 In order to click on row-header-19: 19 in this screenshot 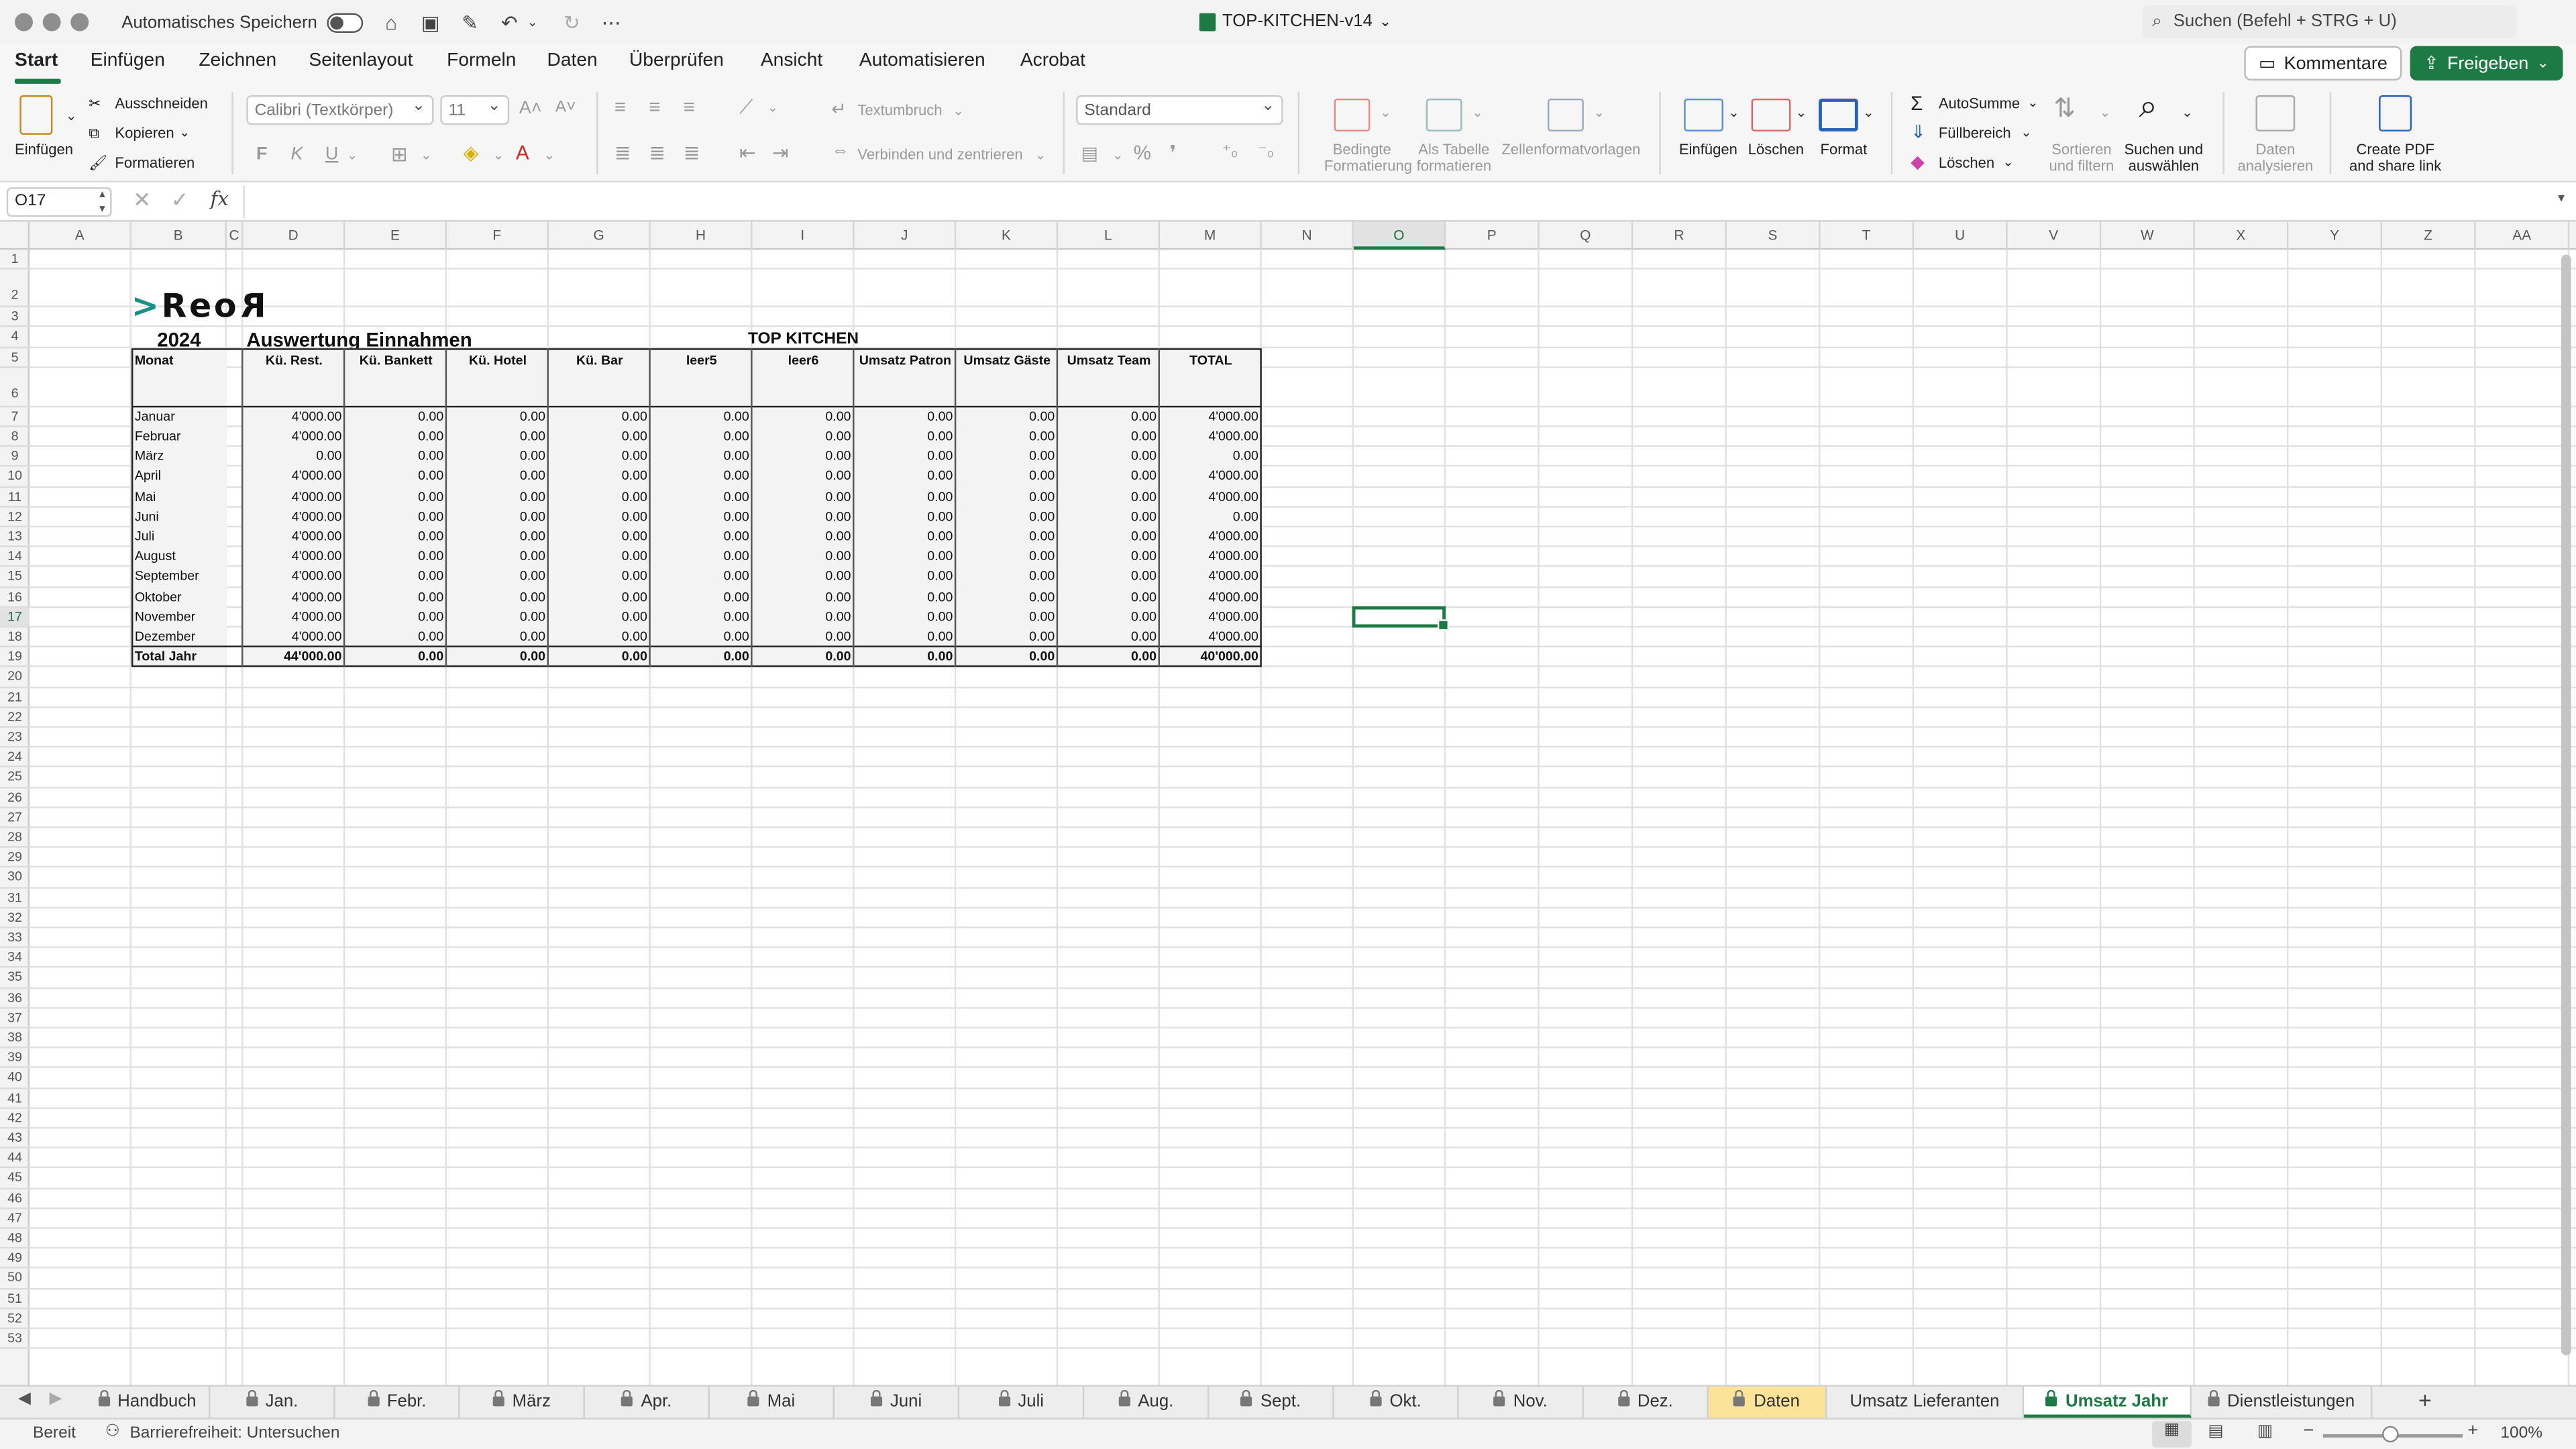, I will do `click(15, 657)`.